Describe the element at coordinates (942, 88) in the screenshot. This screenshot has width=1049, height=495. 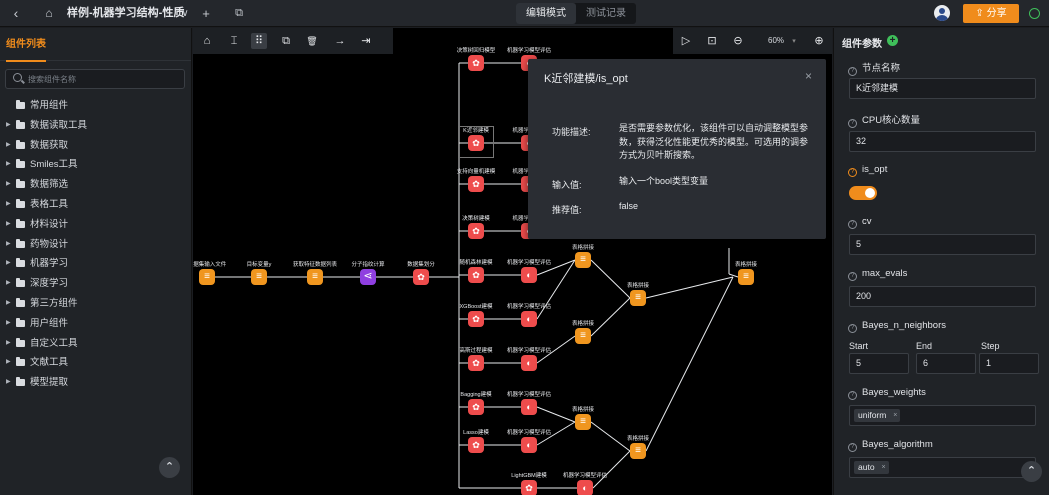
I see `node-name-input: K近邻建模` at that location.